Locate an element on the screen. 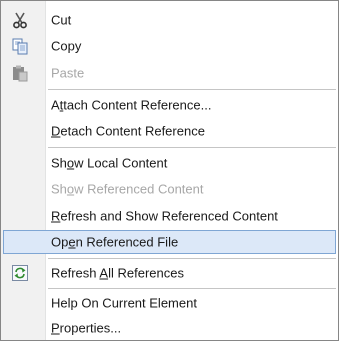 Image resolution: width=339 pixels, height=341 pixels. menu-item-cut: Cut is located at coordinates (169, 20).